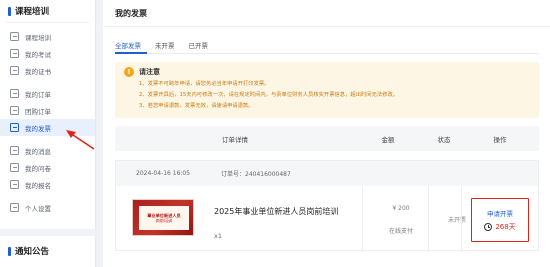 This screenshot has height=267, width=550. Describe the element at coordinates (14, 167) in the screenshot. I see `survey-icon` at that location.